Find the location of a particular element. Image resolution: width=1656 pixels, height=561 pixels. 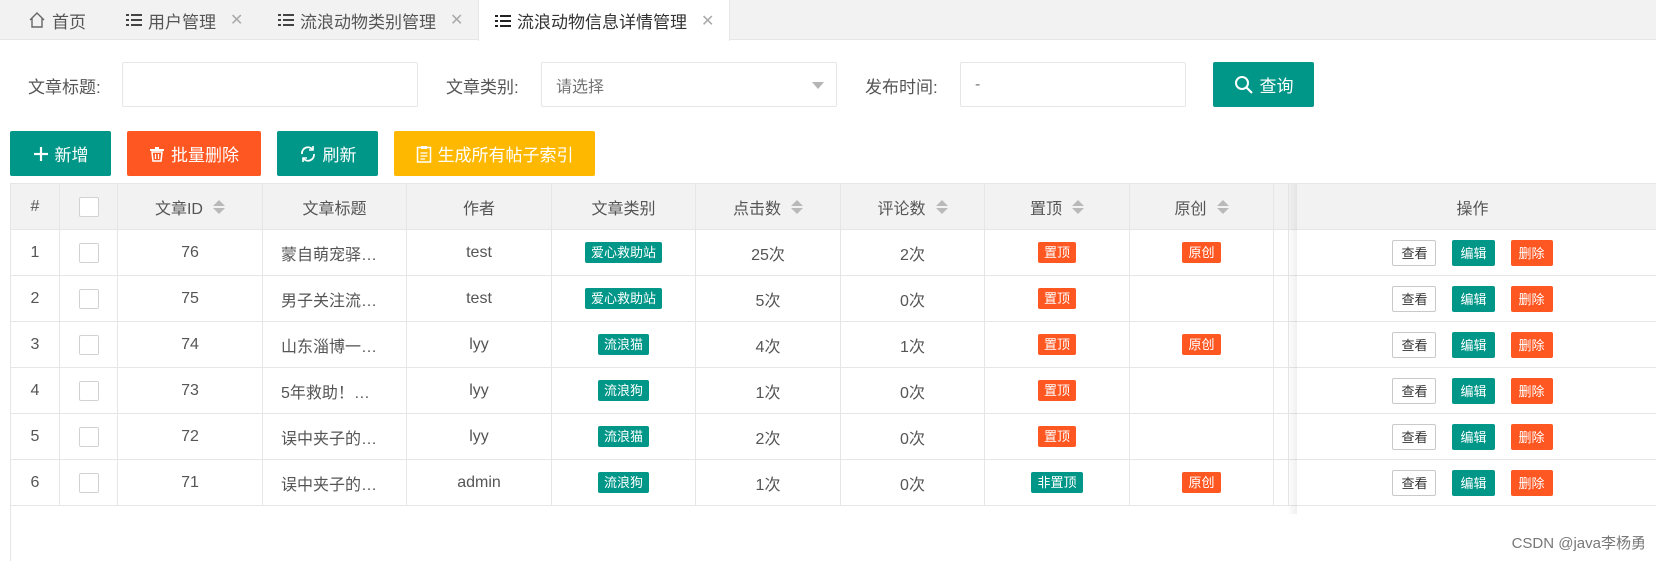

refresh-button: 刷新 is located at coordinates (327, 153).